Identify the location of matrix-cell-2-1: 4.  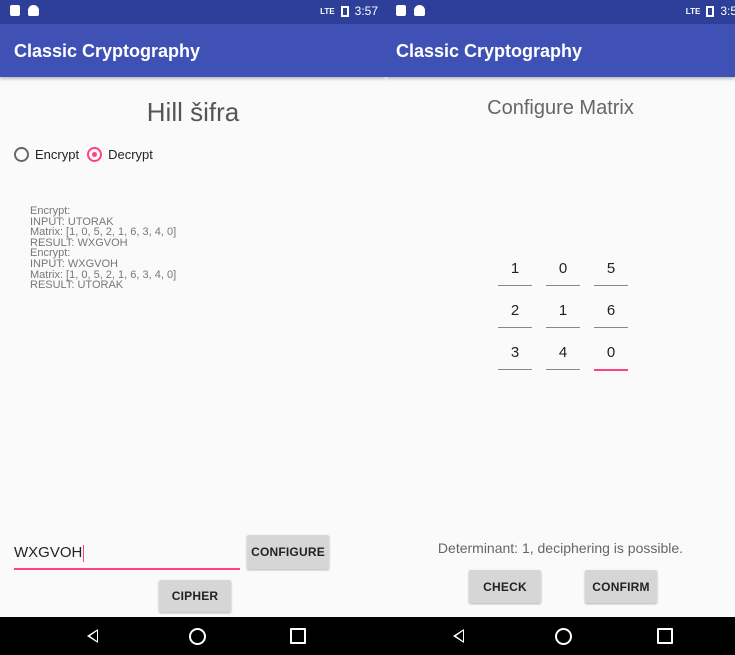
(563, 354).